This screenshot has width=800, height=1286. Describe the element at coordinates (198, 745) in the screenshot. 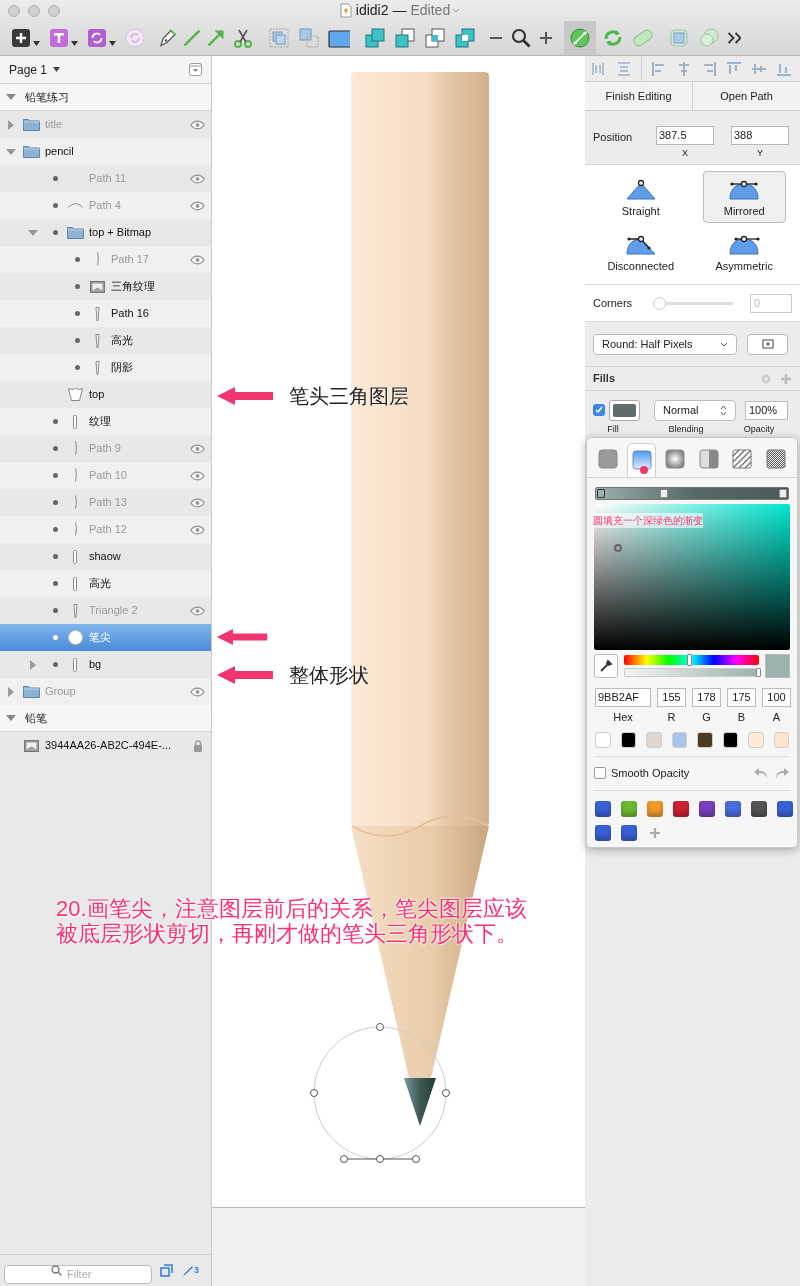

I see `lock-icon` at that location.